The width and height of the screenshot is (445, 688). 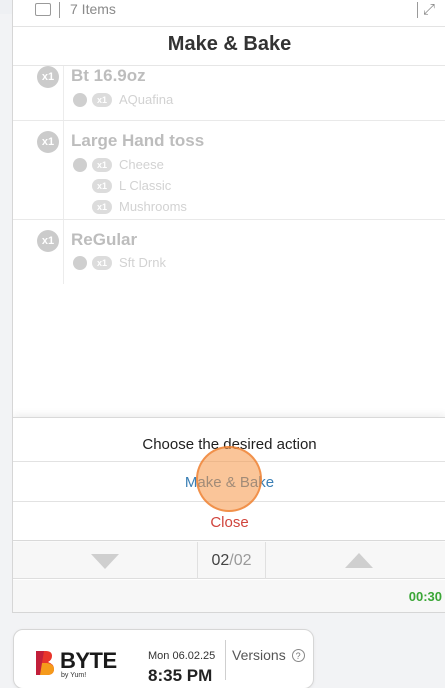 What do you see at coordinates (359, 560) in the screenshot?
I see `page-up-icon` at bounding box center [359, 560].